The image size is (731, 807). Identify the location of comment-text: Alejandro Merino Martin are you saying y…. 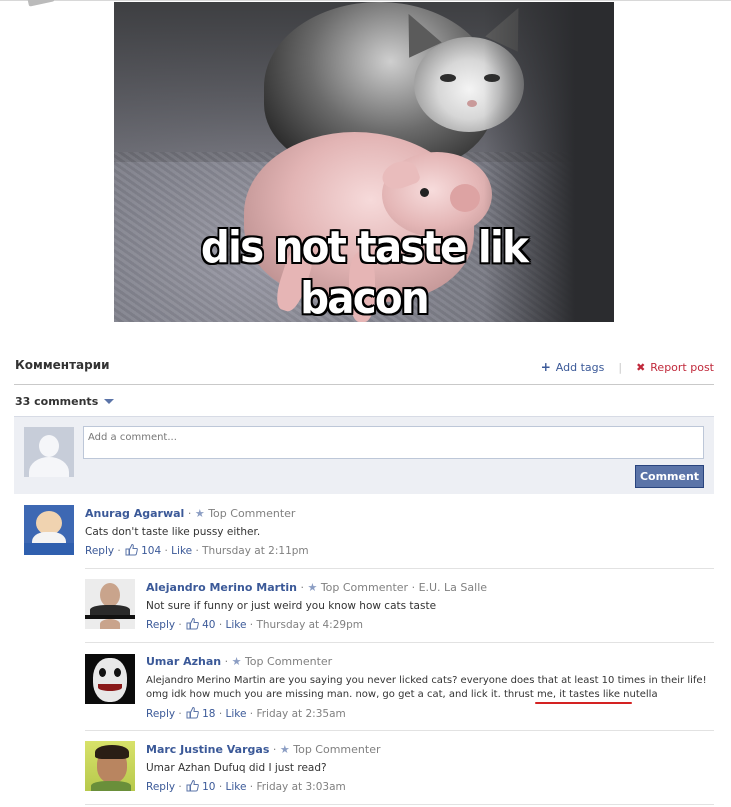
(426, 680).